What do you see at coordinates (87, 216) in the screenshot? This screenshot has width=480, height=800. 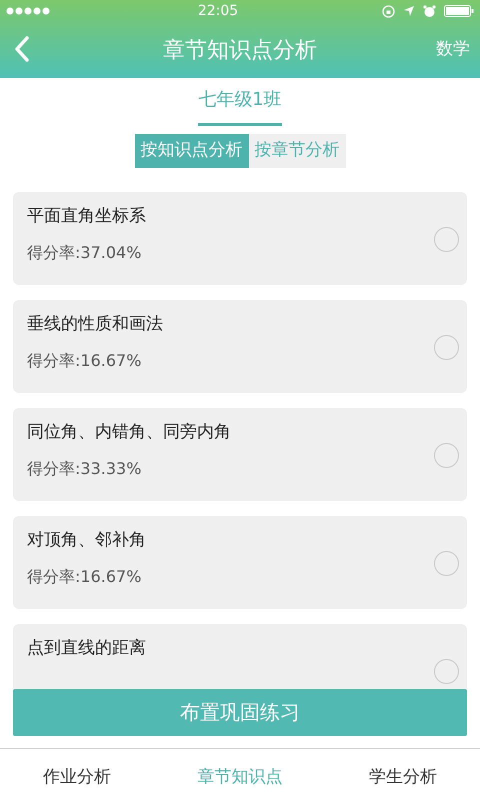 I see `knowledge-title: 平面直角坐标系` at bounding box center [87, 216].